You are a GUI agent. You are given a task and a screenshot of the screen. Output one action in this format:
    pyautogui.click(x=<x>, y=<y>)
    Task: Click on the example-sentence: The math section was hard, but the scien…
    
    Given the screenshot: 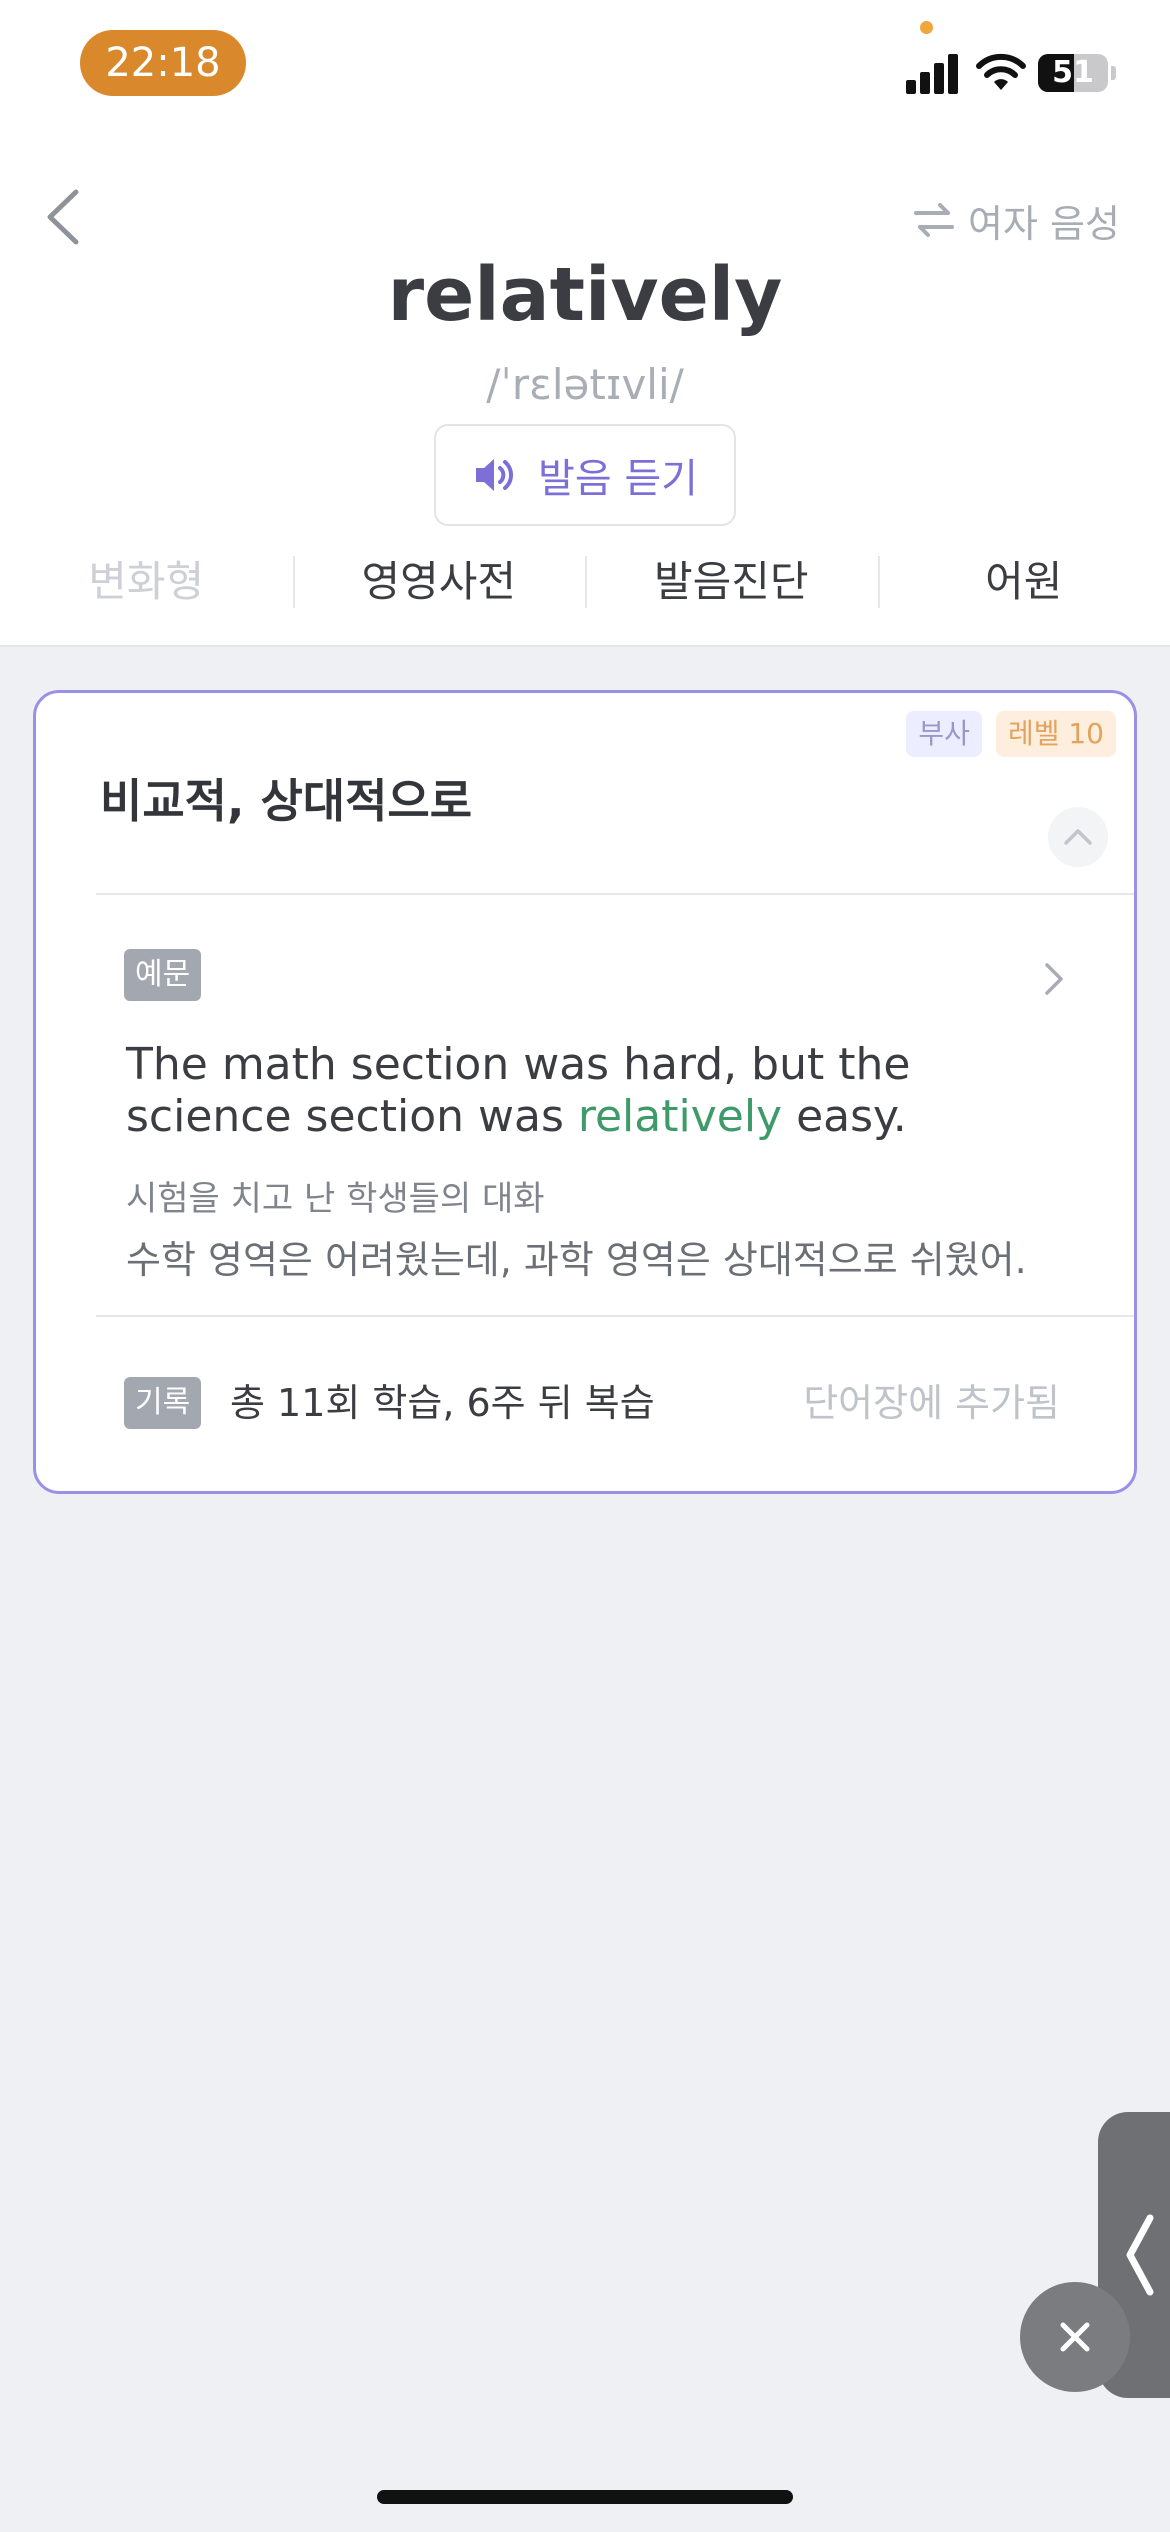 What is the action you would take?
    pyautogui.click(x=576, y=1091)
    